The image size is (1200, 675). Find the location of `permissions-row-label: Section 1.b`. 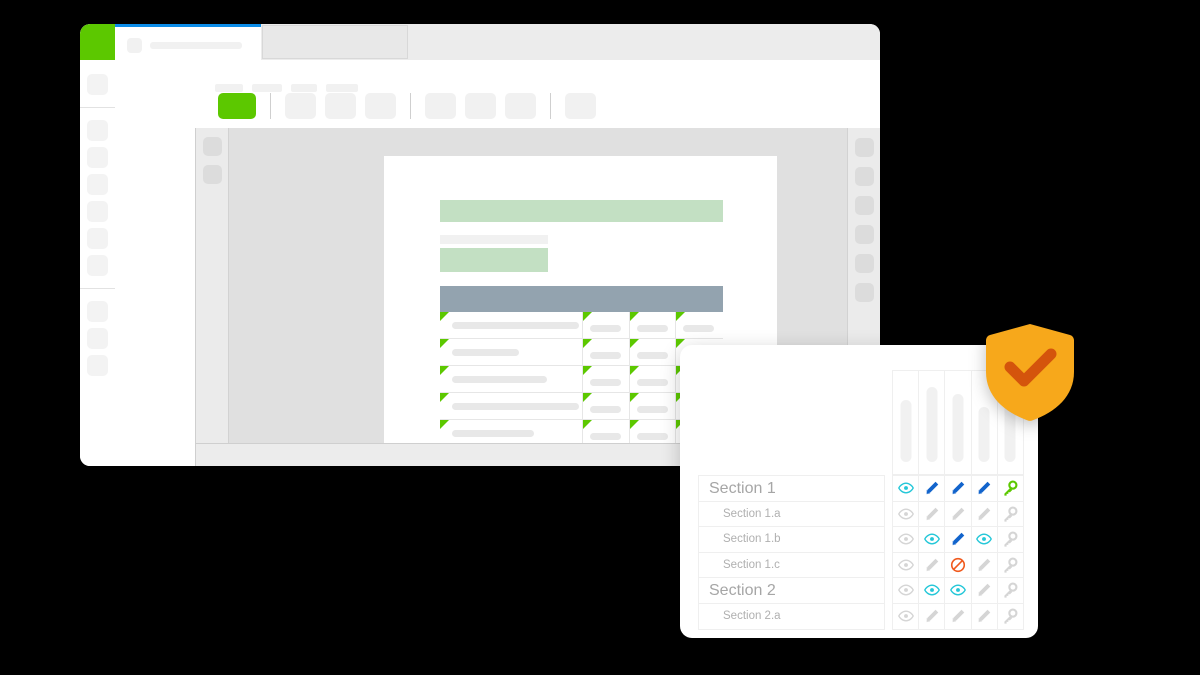

permissions-row-label: Section 1.b is located at coordinates (791, 540).